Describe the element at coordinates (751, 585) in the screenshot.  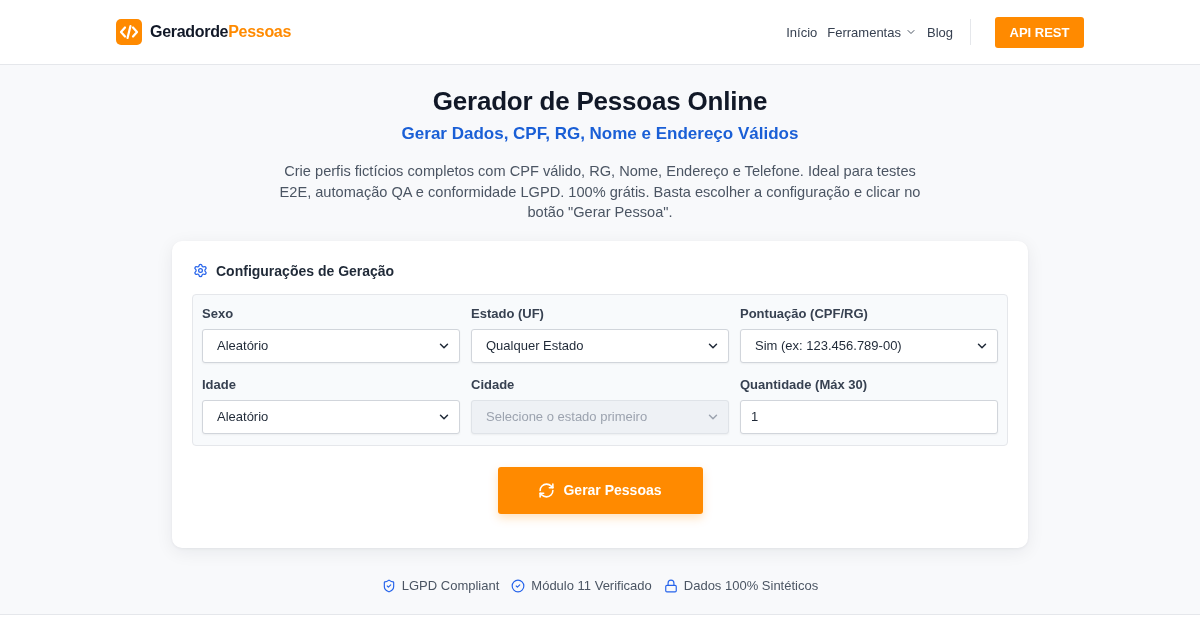
I see `trust-badge-text: Dados 100% Sintéticos` at that location.